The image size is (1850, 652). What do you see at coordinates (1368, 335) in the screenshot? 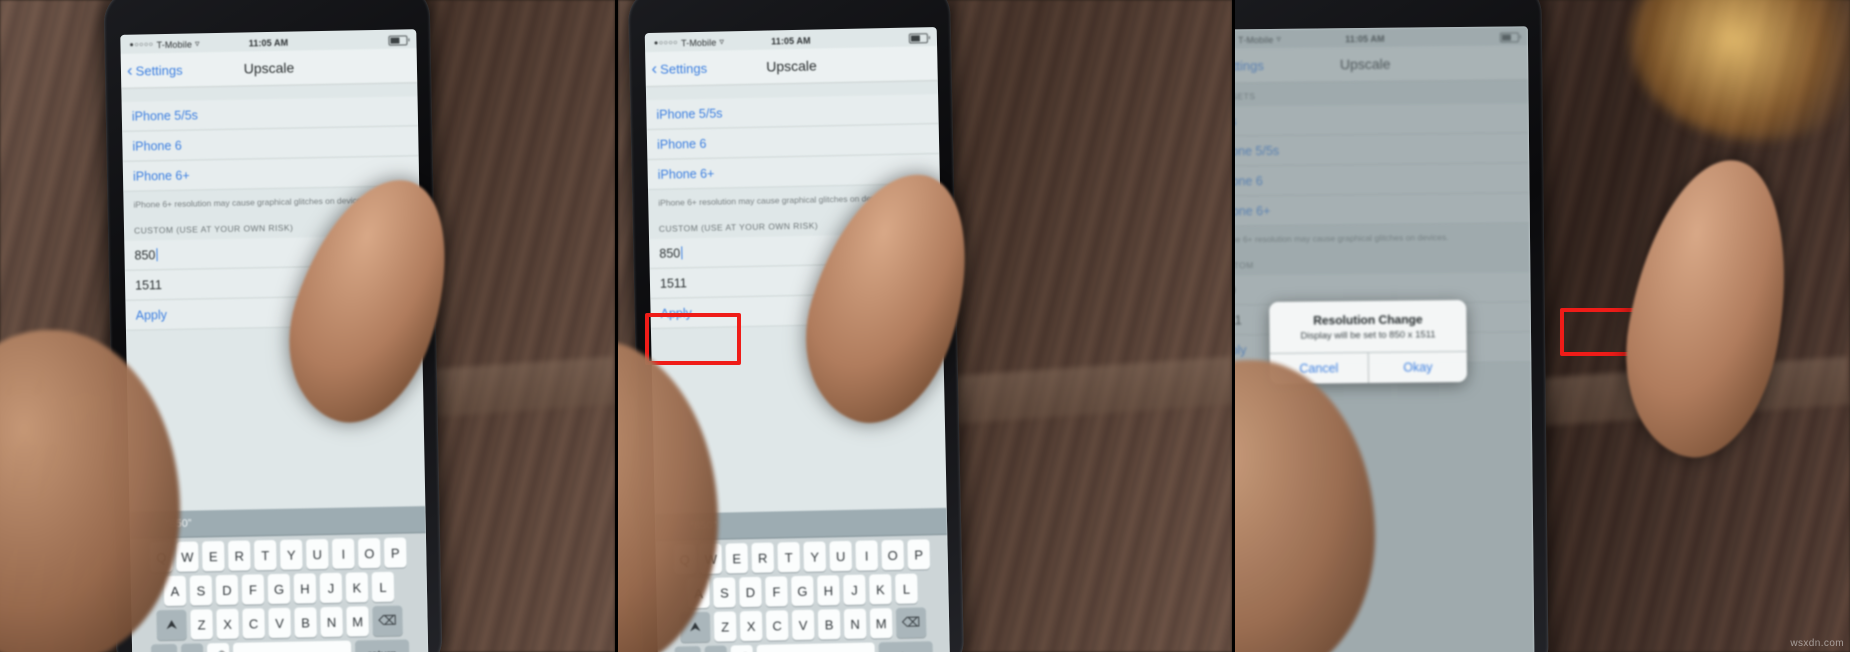
I see `dialog-message: Display will be set to 850 x 1511` at bounding box center [1368, 335].